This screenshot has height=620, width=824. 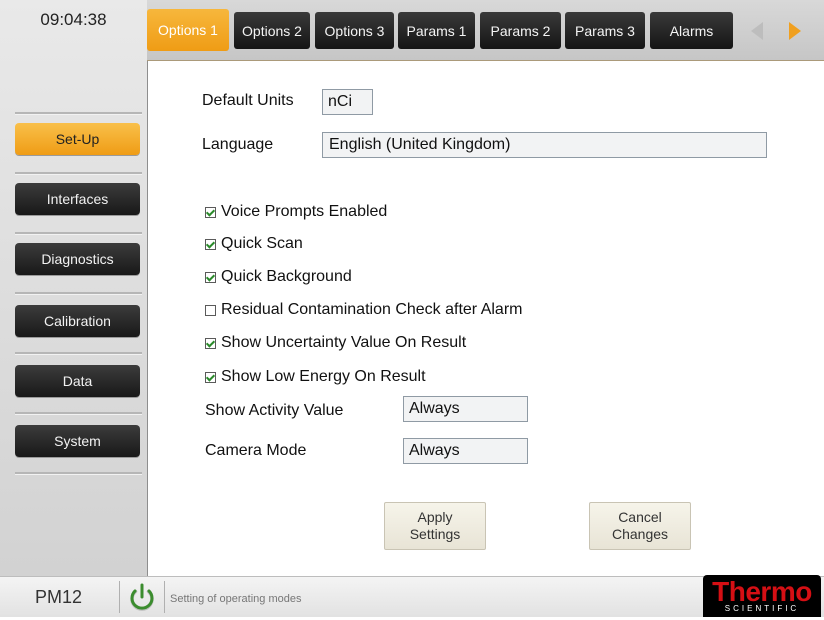 What do you see at coordinates (77, 259) in the screenshot?
I see `sidebar-item-diagnostics: Diagnostics` at bounding box center [77, 259].